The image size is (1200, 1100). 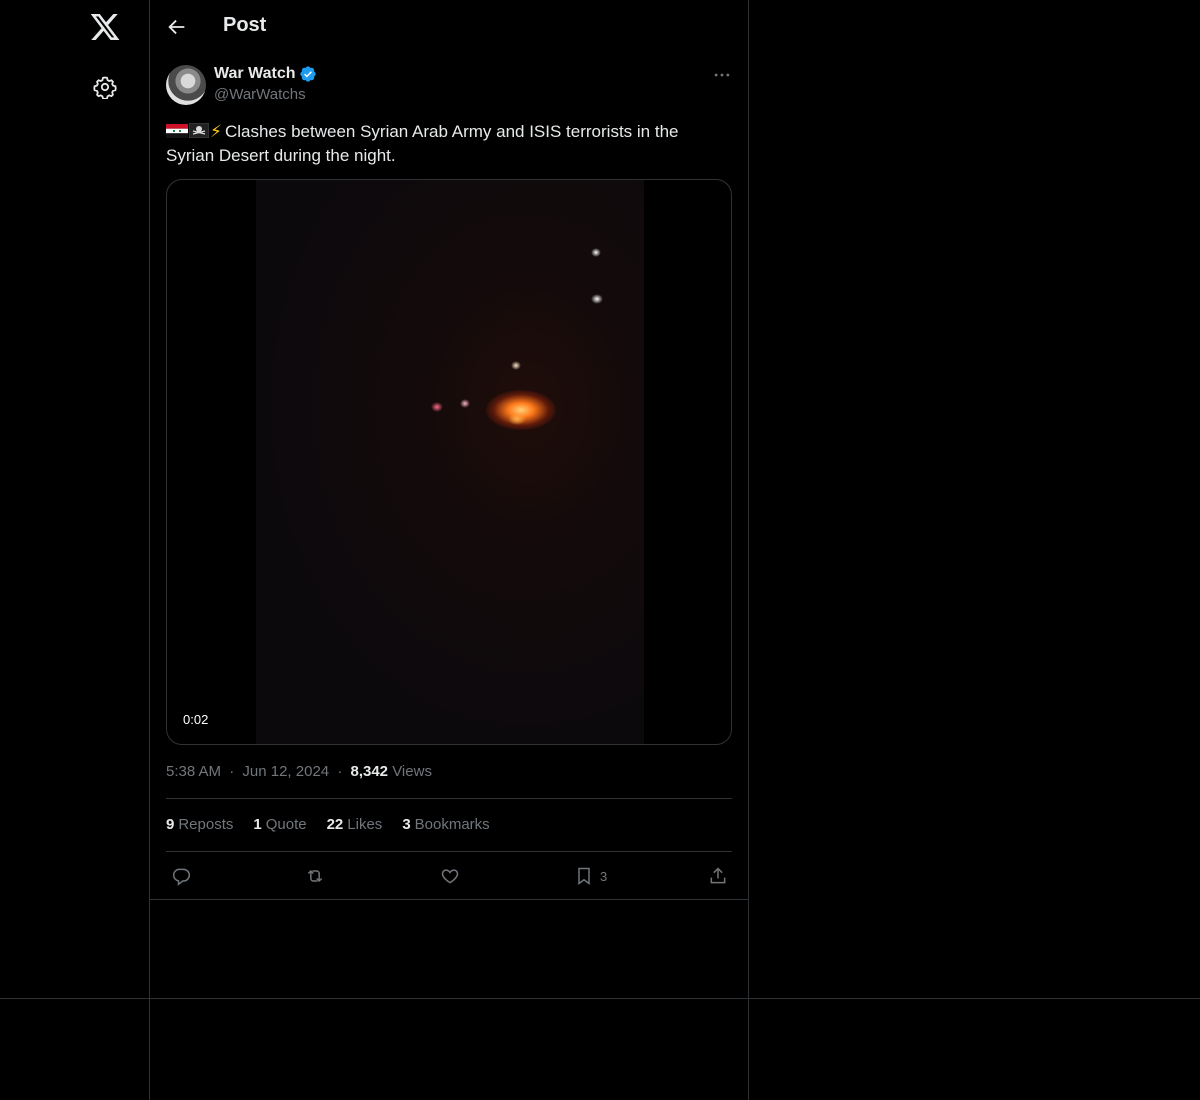 What do you see at coordinates (105, 27) in the screenshot?
I see `x-logo-icon` at bounding box center [105, 27].